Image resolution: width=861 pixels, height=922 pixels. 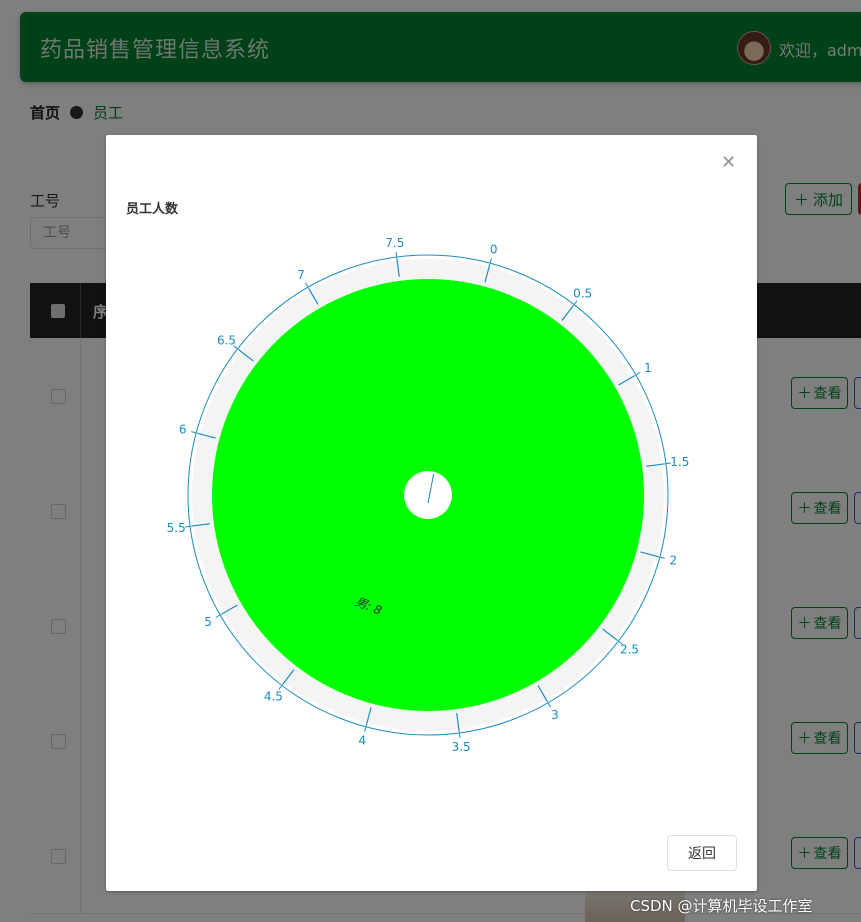 What do you see at coordinates (461, 747) in the screenshot?
I see `gauge-tick-label: 3.5` at bounding box center [461, 747].